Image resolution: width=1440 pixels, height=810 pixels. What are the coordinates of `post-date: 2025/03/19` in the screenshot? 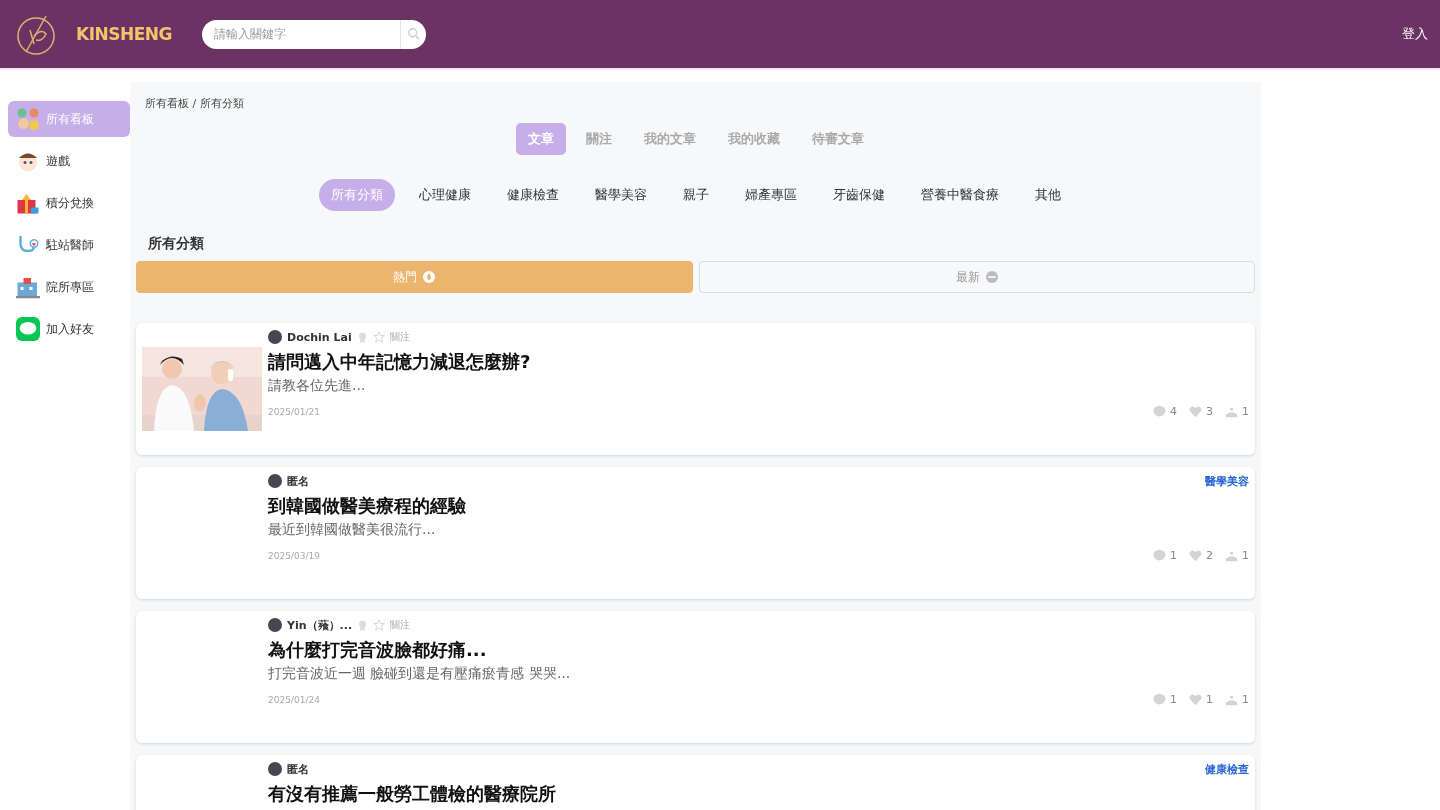 It's located at (294, 555).